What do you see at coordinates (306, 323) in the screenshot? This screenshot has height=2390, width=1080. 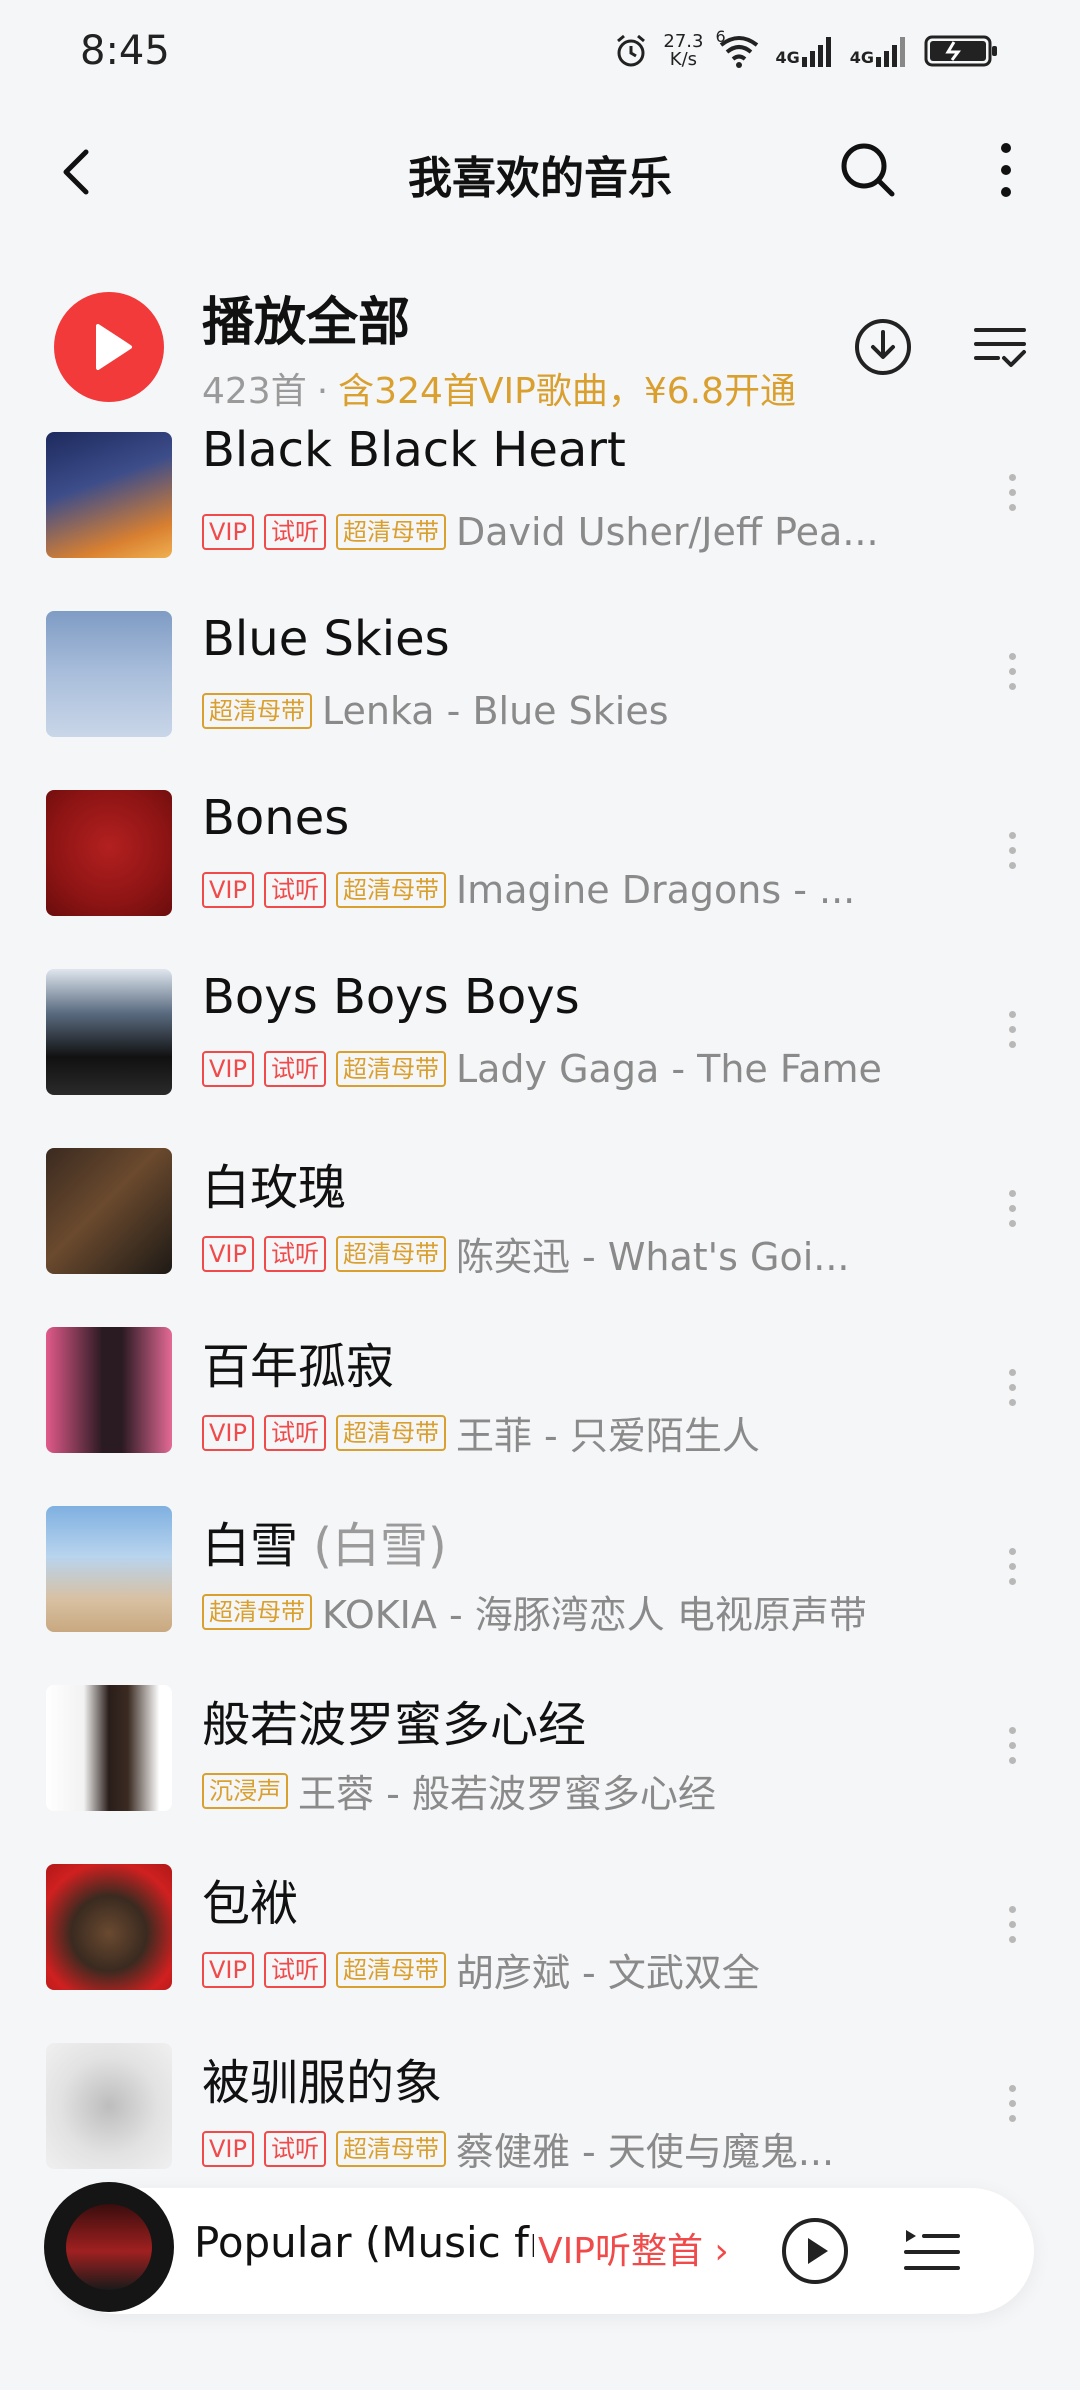 I see `play-all-label: 播放全部` at bounding box center [306, 323].